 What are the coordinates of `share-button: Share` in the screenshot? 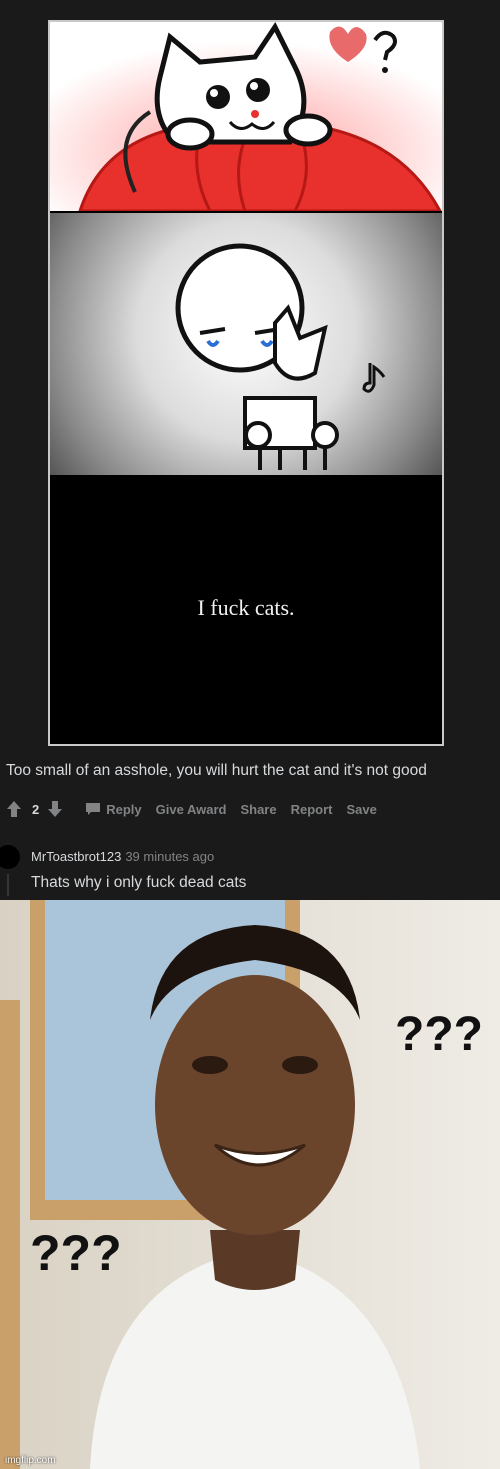 It's located at (258, 809).